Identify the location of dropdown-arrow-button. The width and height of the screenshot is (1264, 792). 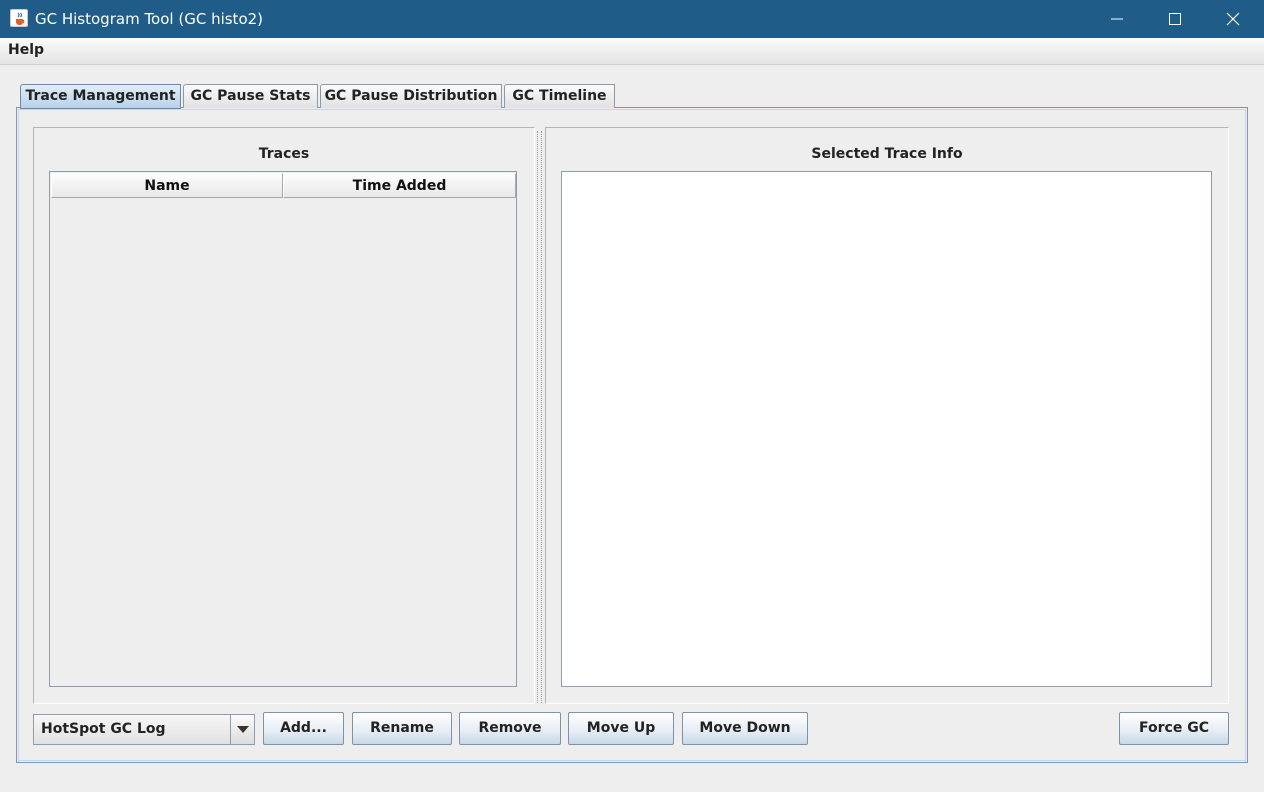
(242, 729).